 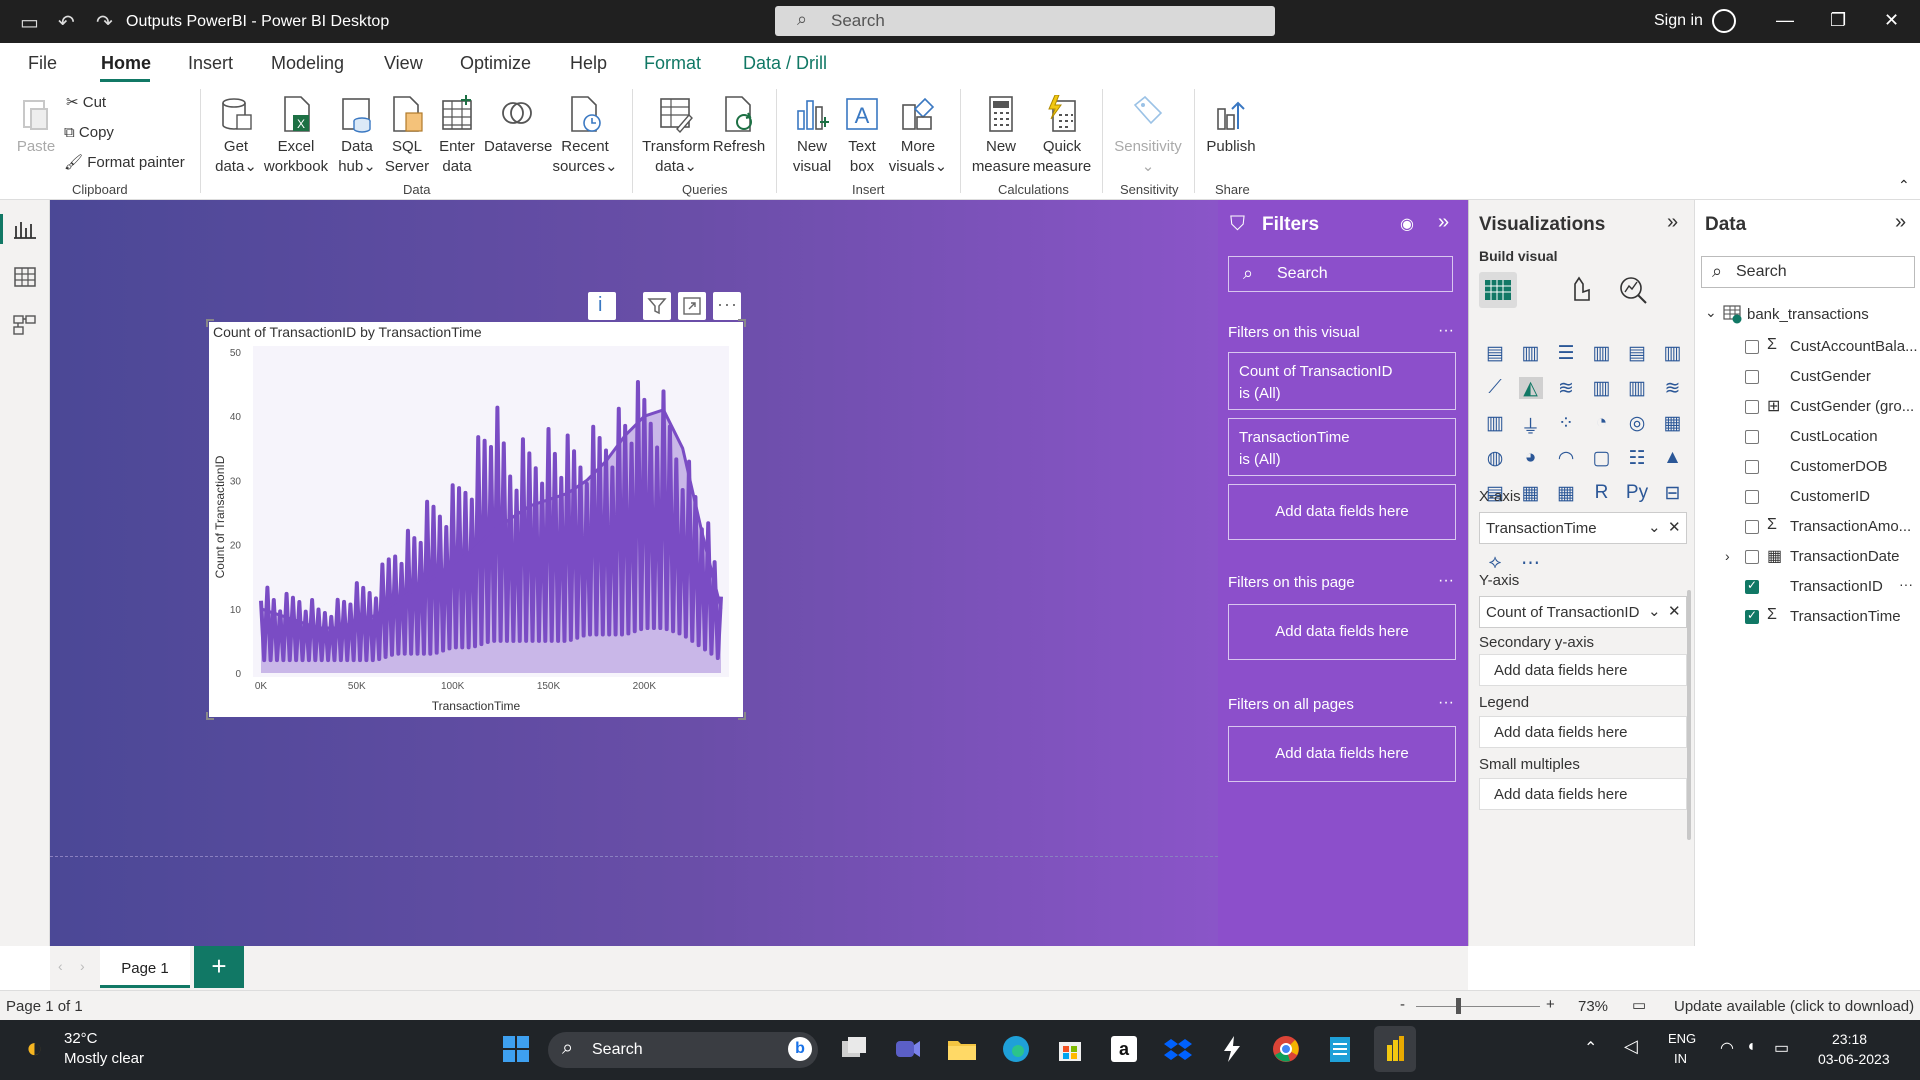 I want to click on area-visual-icon: ◭, so click(x=1530, y=388).